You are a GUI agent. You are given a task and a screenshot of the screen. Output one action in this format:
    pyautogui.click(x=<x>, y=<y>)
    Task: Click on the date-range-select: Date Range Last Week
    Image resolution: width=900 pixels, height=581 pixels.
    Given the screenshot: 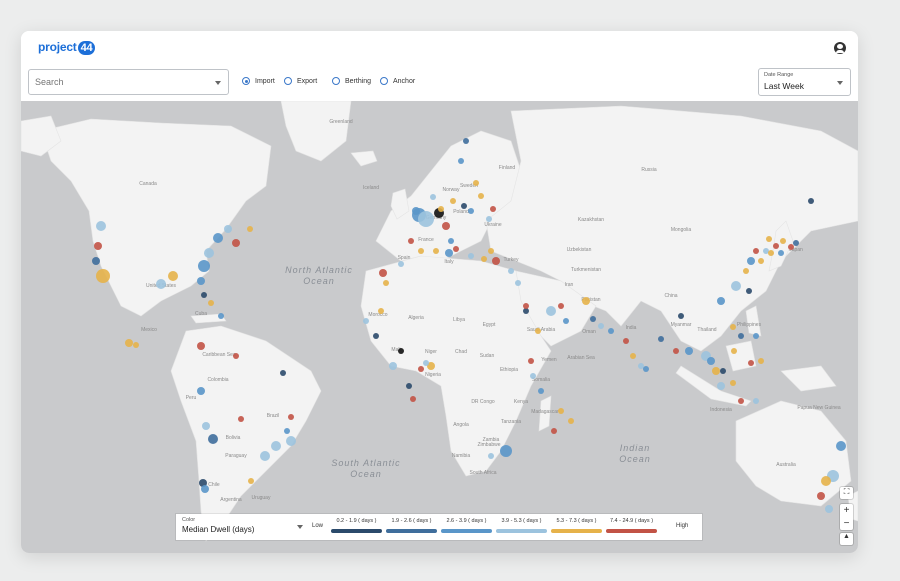 What is the action you would take?
    pyautogui.click(x=804, y=82)
    